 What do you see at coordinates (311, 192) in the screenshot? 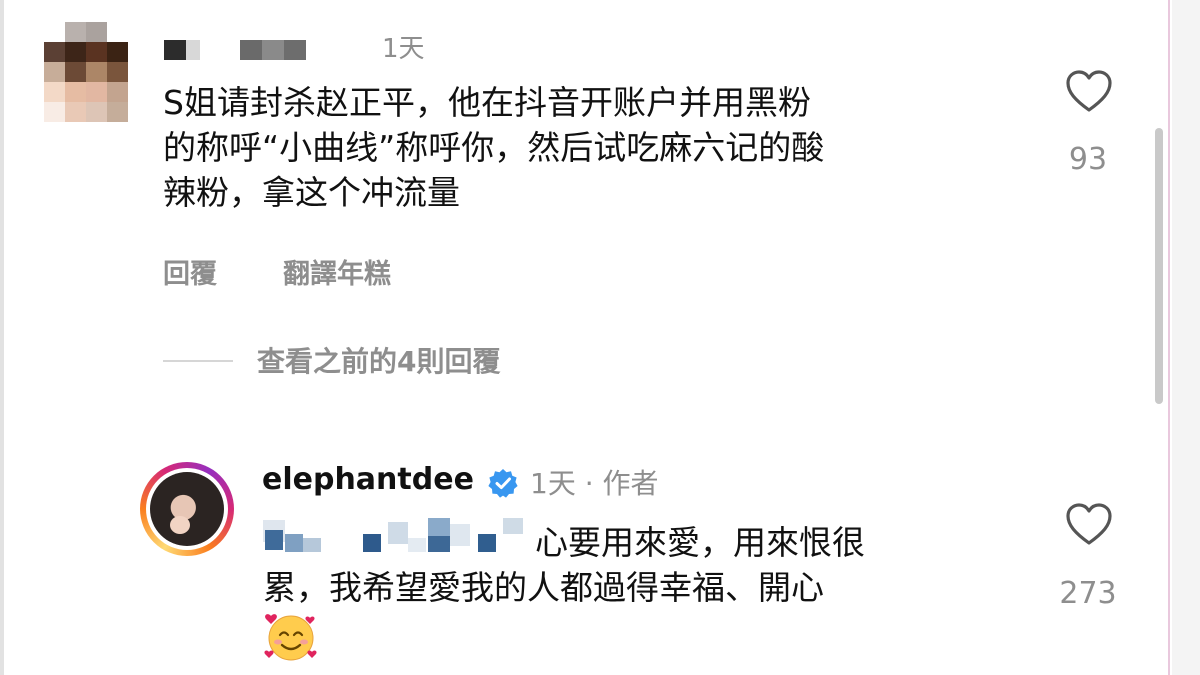
I see `comment-line: 辣粉，拿这个冲流量` at bounding box center [311, 192].